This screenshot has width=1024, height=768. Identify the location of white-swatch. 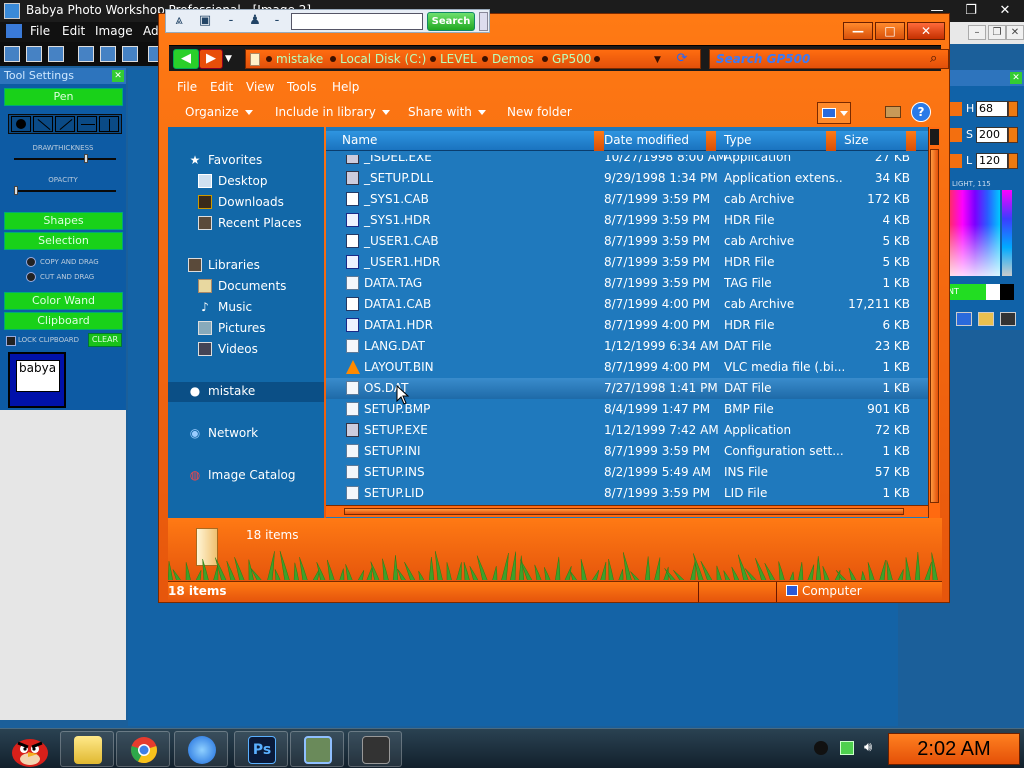
(993, 292).